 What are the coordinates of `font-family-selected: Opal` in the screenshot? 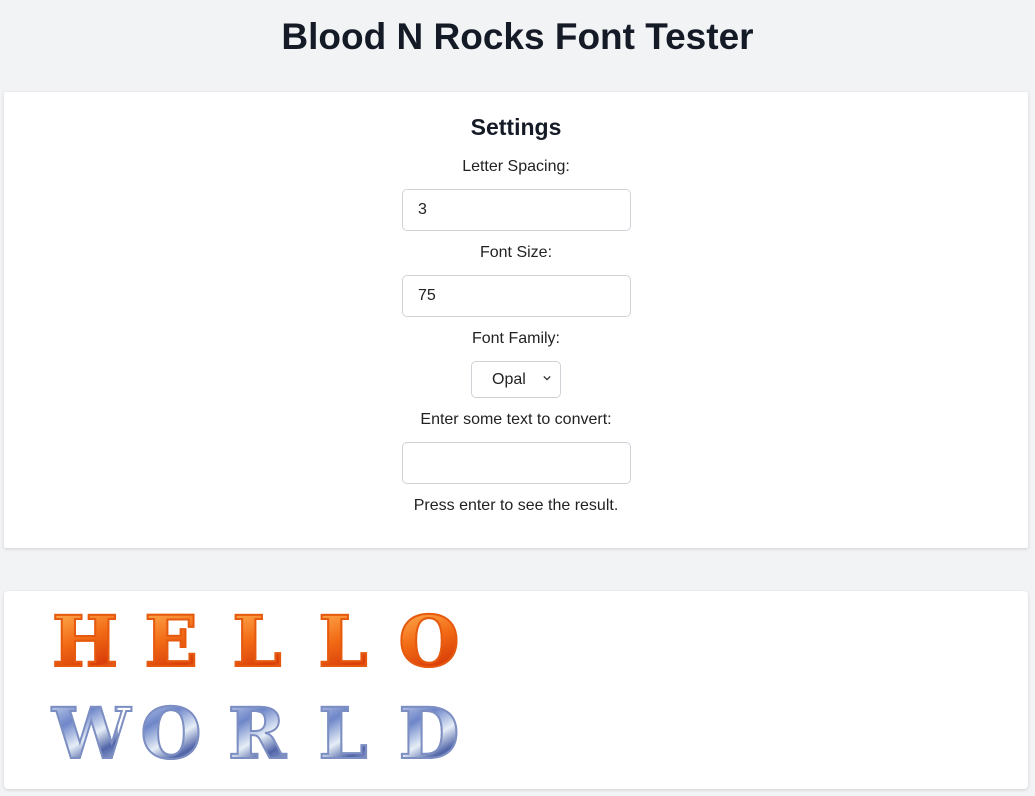 It's located at (509, 379).